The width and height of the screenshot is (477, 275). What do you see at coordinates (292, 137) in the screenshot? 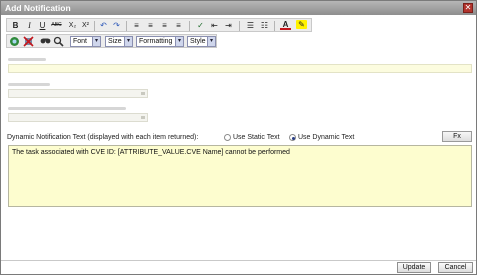
I see `use-dynamic-text-radio` at bounding box center [292, 137].